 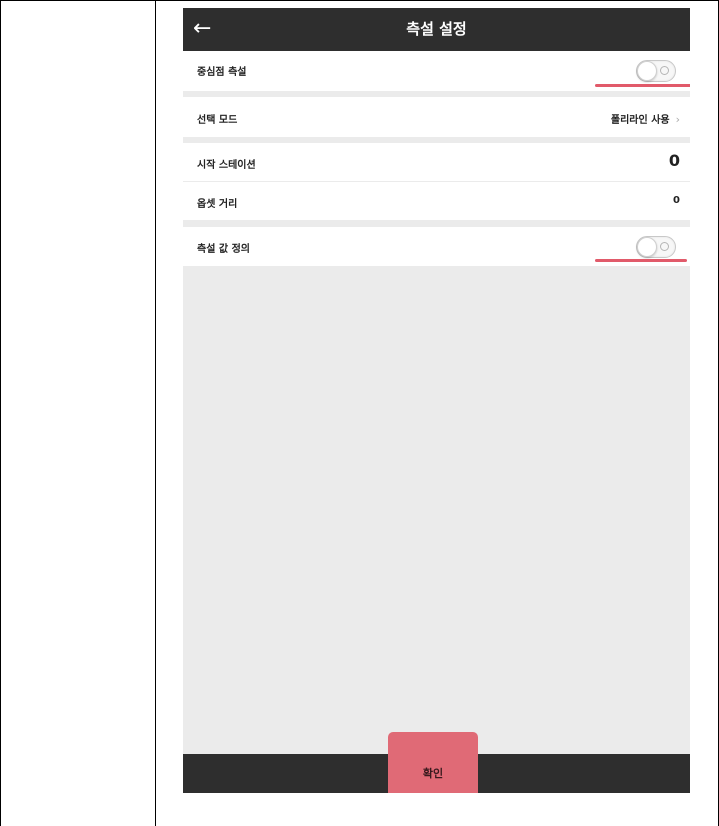 I want to click on title-bar: ← 측설 설정, so click(x=436, y=29).